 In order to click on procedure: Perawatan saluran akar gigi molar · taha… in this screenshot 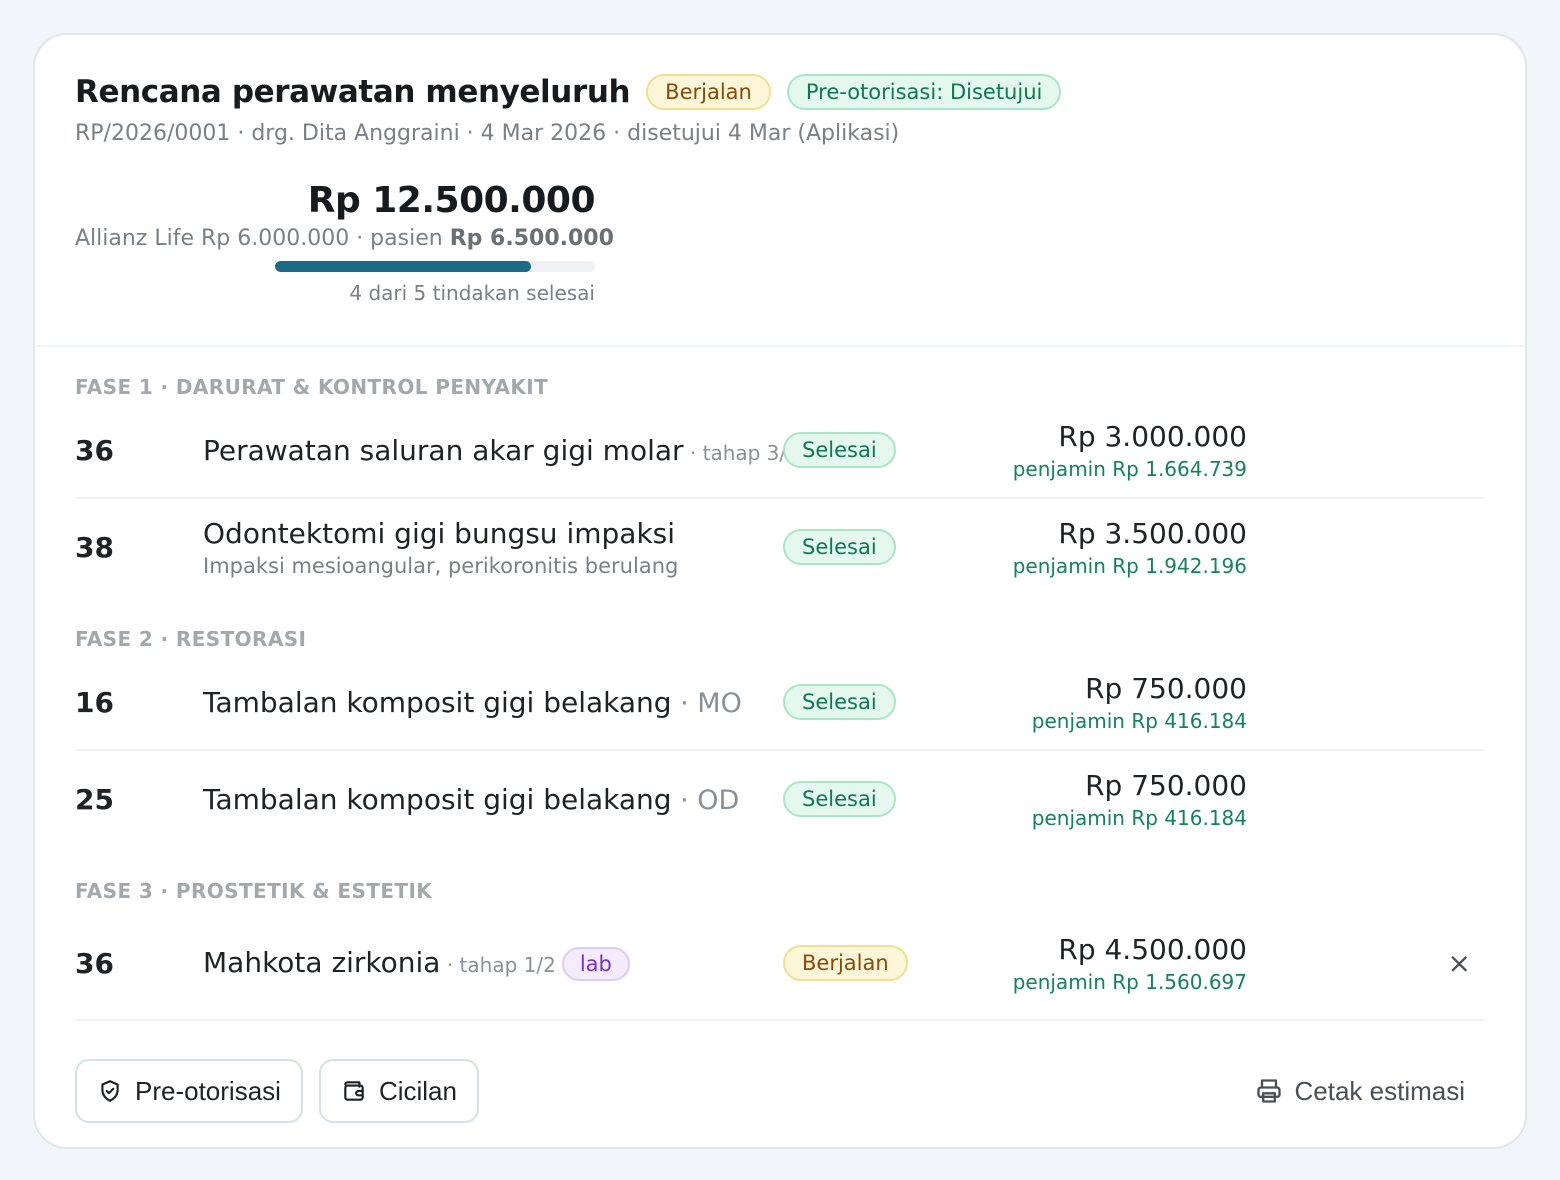, I will do `click(501, 450)`.